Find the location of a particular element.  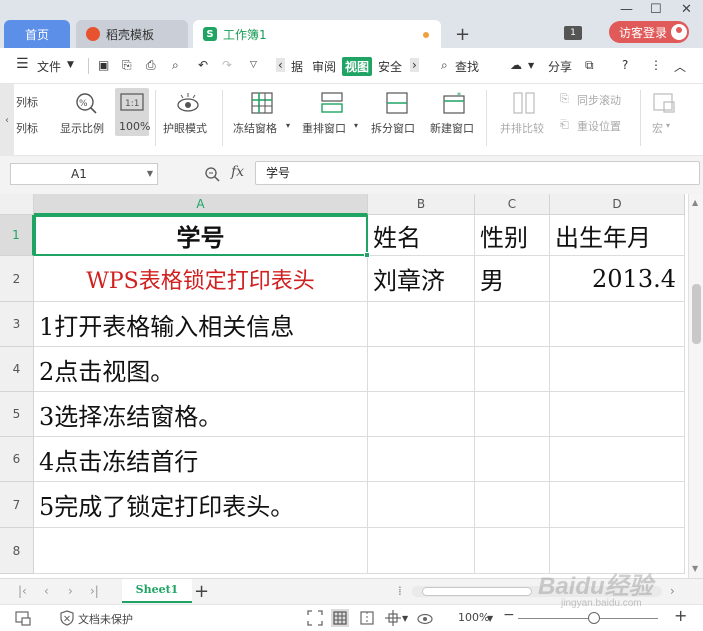

collapse-ribbon-icon: ︿ is located at coordinates (680, 66).